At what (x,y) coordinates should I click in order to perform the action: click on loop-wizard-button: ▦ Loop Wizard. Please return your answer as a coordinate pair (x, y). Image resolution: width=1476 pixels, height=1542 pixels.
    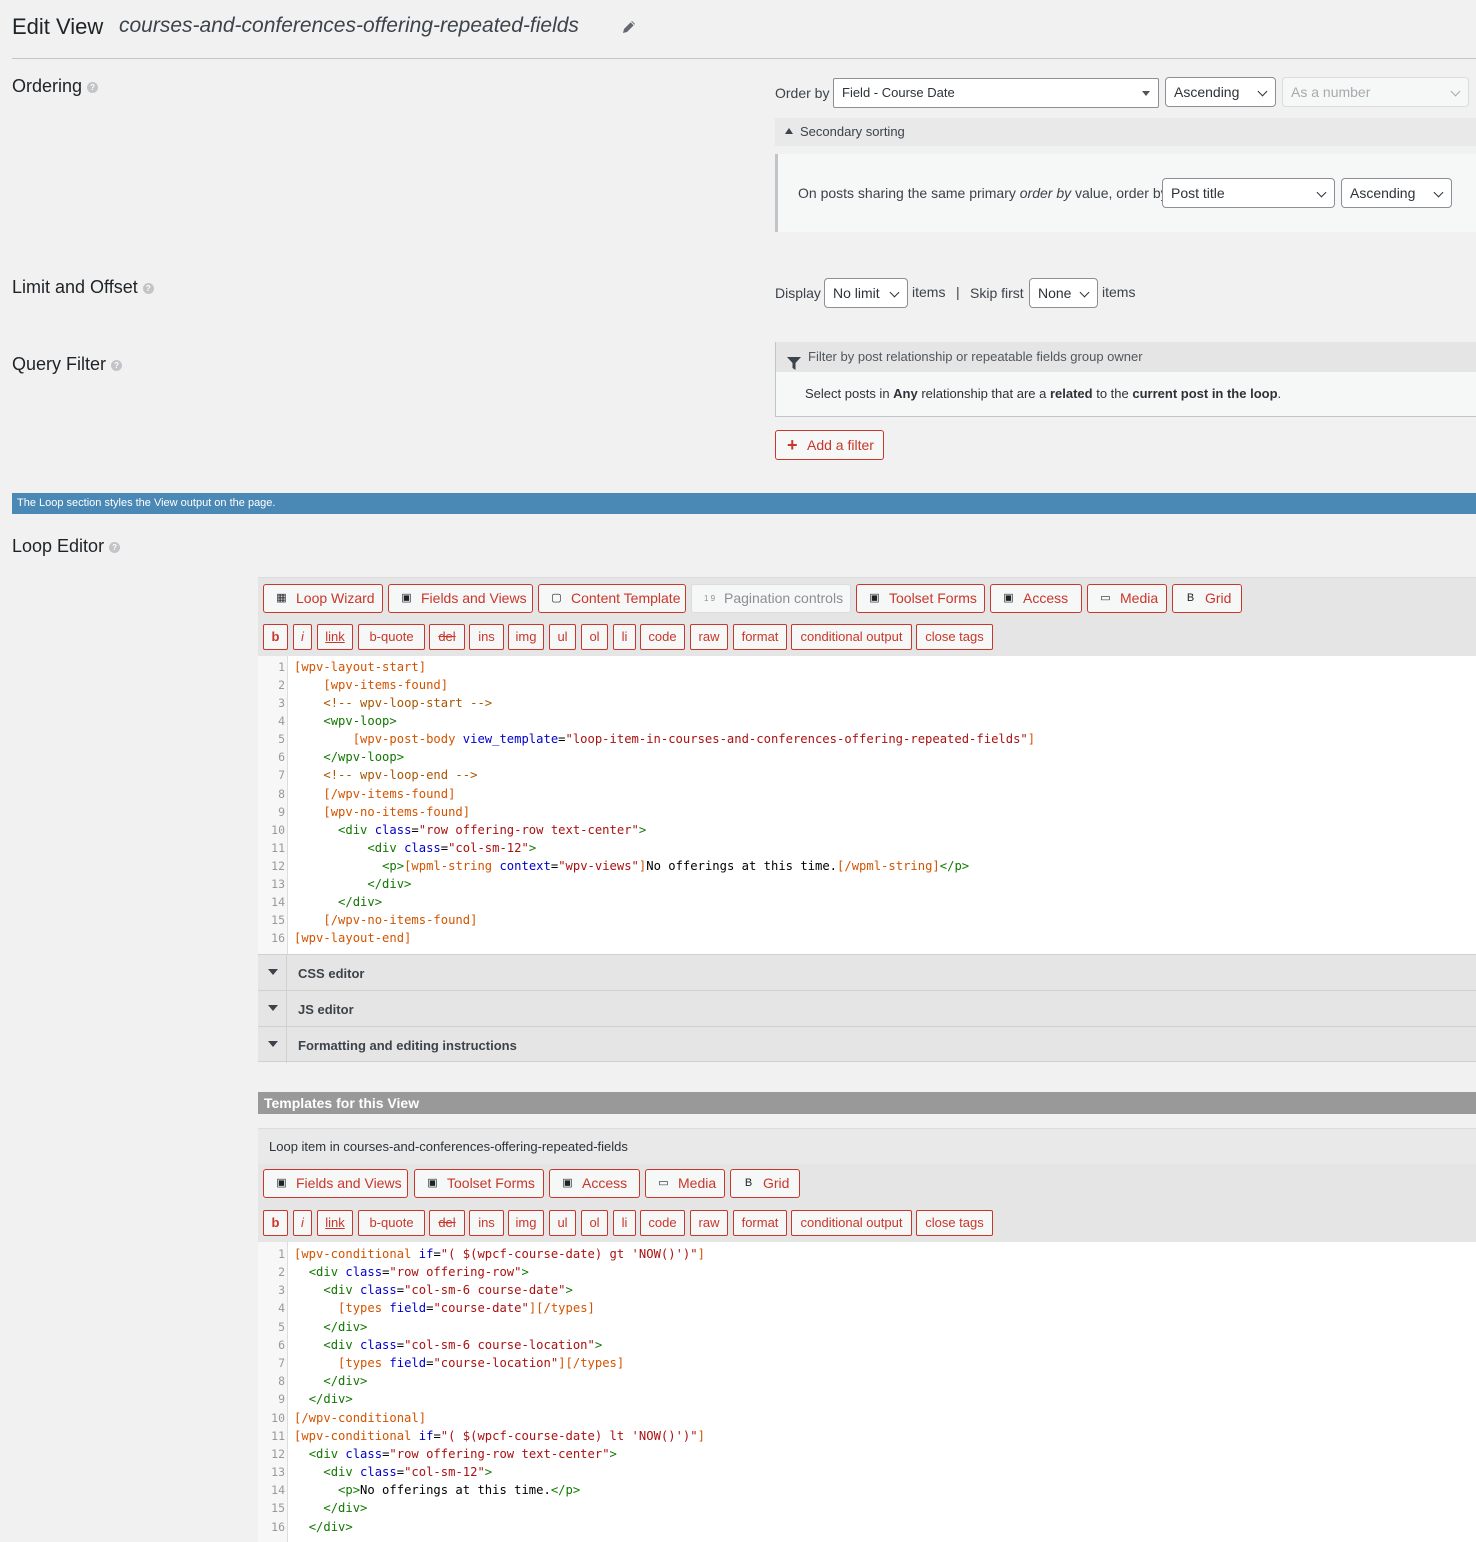
    Looking at the image, I should click on (323, 598).